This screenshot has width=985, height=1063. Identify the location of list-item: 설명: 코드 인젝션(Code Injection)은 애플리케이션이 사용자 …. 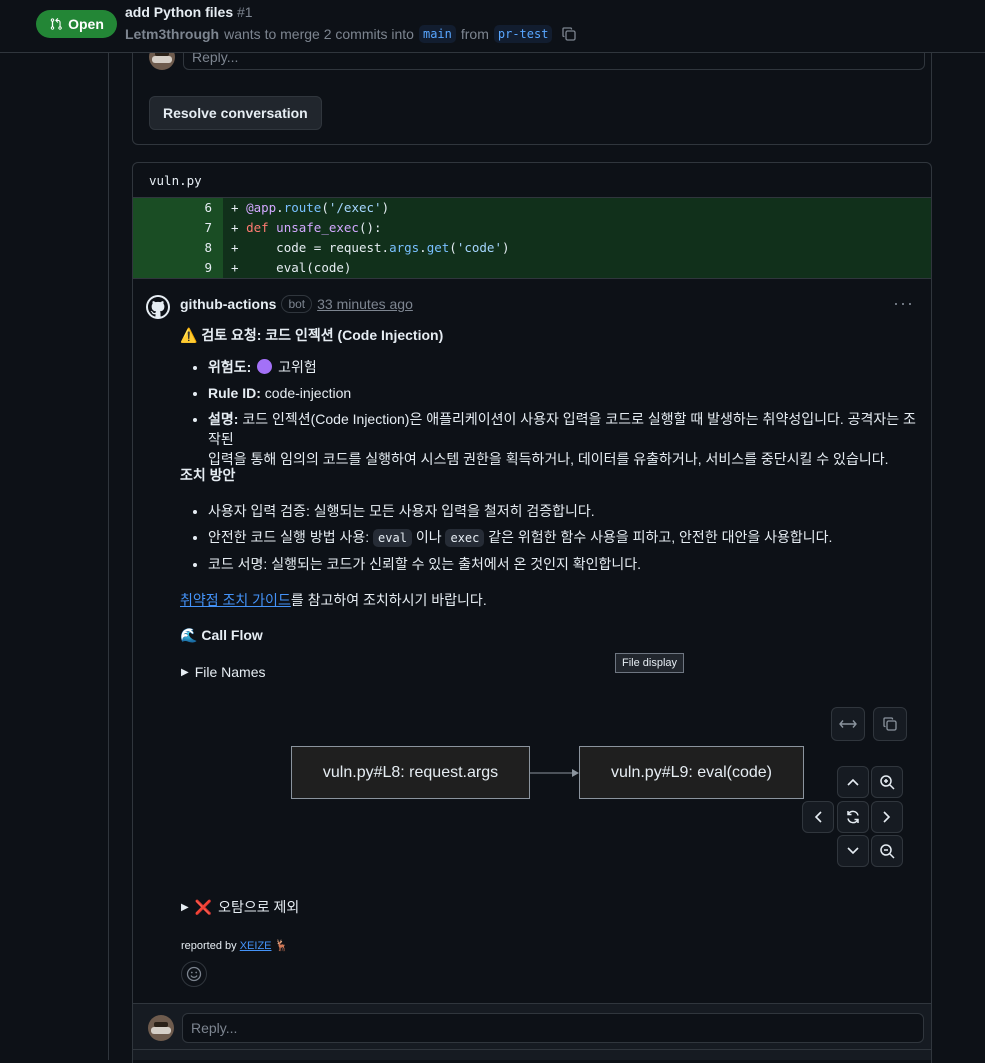
(564, 439).